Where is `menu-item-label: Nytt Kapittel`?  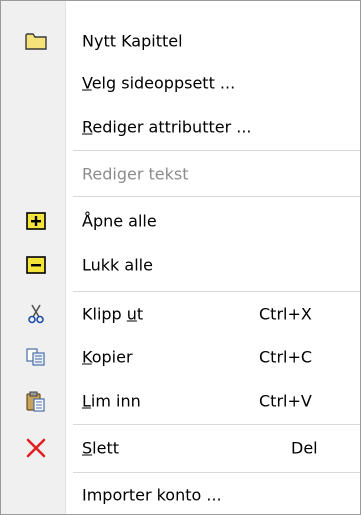 menu-item-label: Nytt Kapittel is located at coordinates (132, 41).